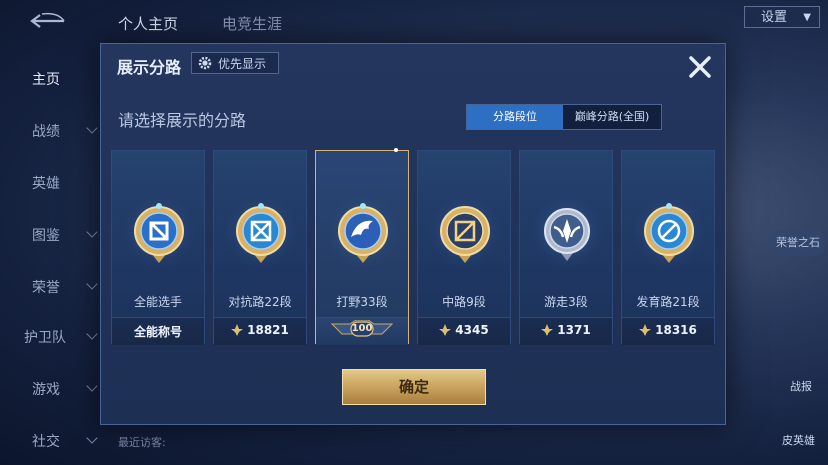 Image resolution: width=828 pixels, height=465 pixels. I want to click on back-arrow-icon, so click(47, 21).